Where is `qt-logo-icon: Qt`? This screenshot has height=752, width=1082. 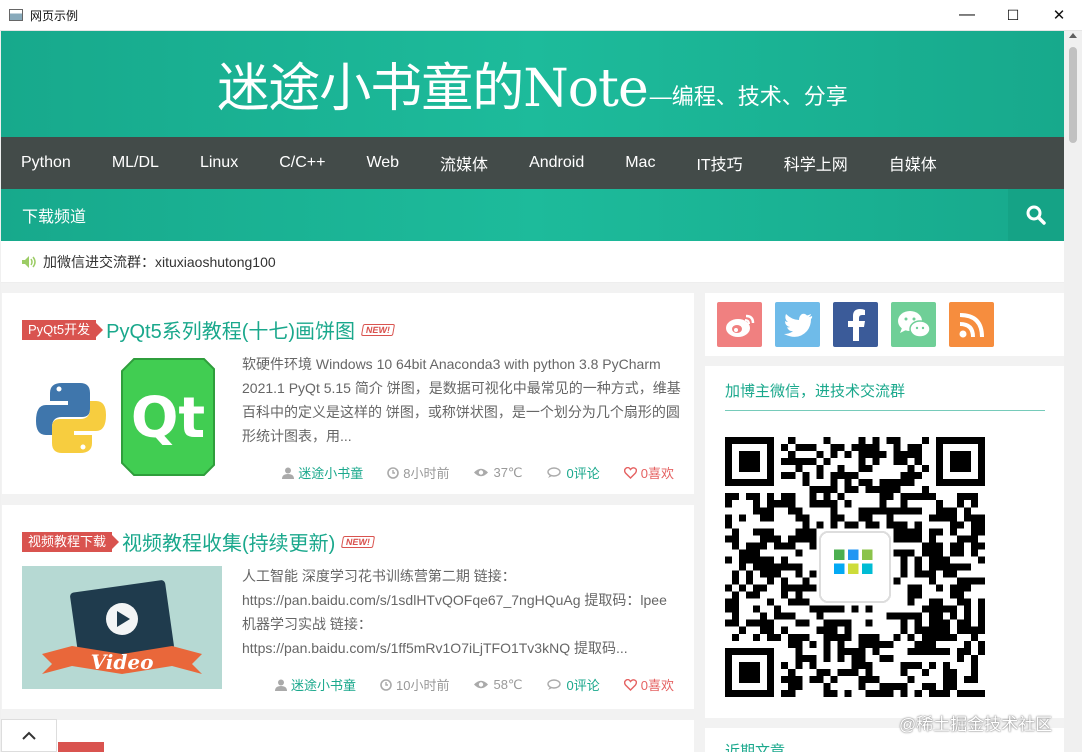 qt-logo-icon: Qt is located at coordinates (168, 417).